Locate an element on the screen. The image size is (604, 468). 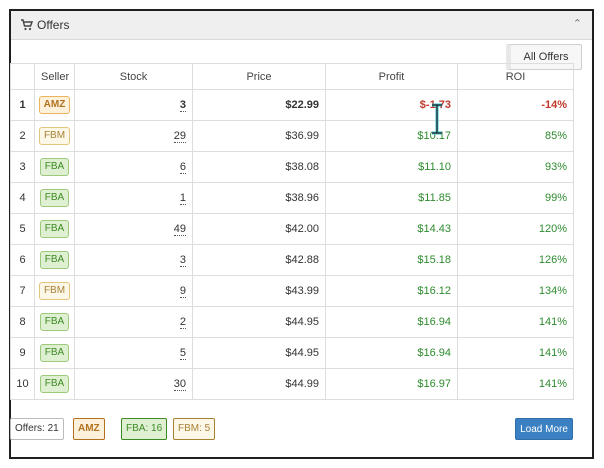
text-cursor-icon is located at coordinates (437, 119).